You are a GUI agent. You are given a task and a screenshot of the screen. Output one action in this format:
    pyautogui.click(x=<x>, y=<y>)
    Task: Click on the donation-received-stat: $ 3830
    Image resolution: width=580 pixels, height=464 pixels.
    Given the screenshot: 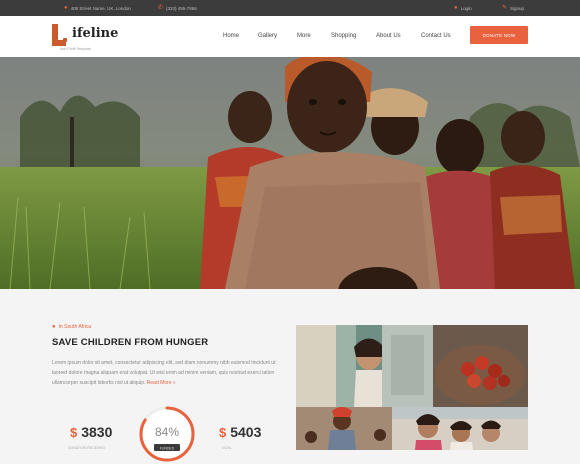 What is the action you would take?
    pyautogui.click(x=91, y=432)
    